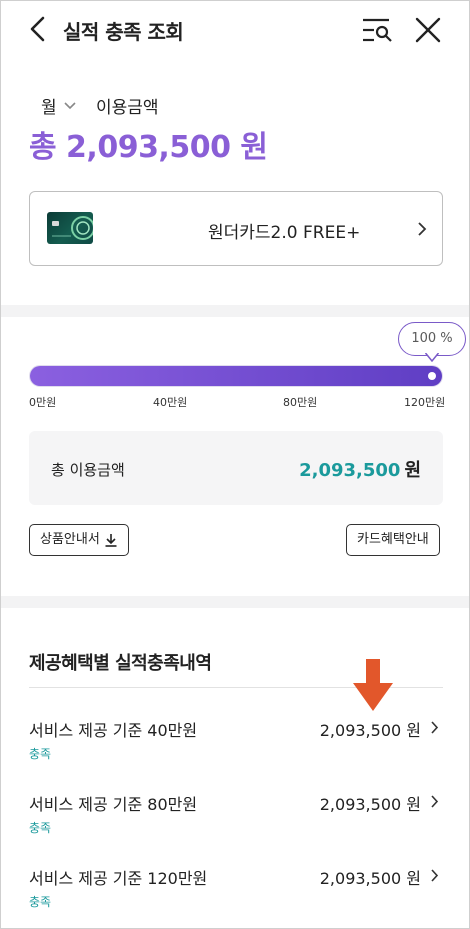 The image size is (470, 929). What do you see at coordinates (49, 108) in the screenshot?
I see `period-label: 월` at bounding box center [49, 108].